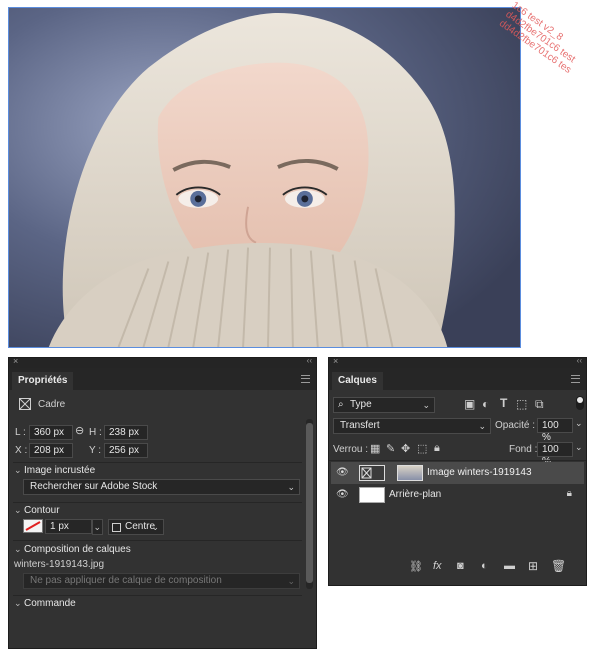 The image size is (590, 654). I want to click on stroke-width-field: 1 px, so click(68, 526).